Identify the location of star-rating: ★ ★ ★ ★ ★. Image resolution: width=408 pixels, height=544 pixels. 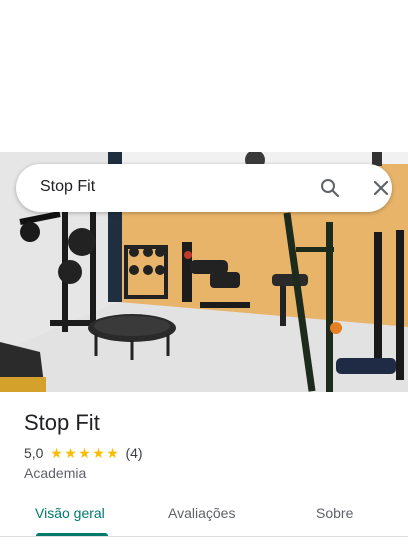
(84, 453).